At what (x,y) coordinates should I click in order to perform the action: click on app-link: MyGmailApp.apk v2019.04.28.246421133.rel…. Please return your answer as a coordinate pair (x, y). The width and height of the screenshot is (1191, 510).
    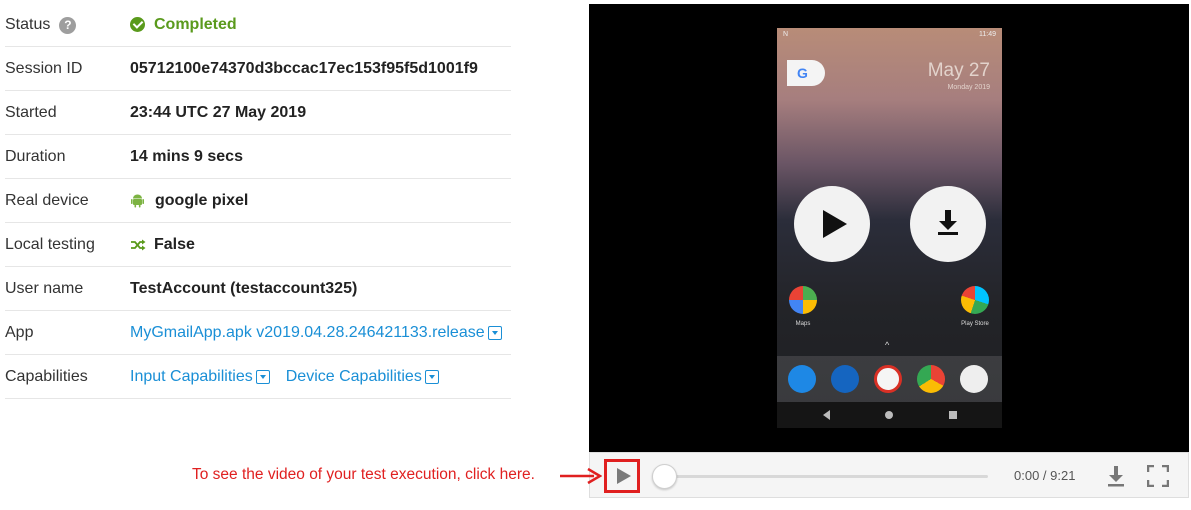
    Looking at the image, I should click on (316, 333).